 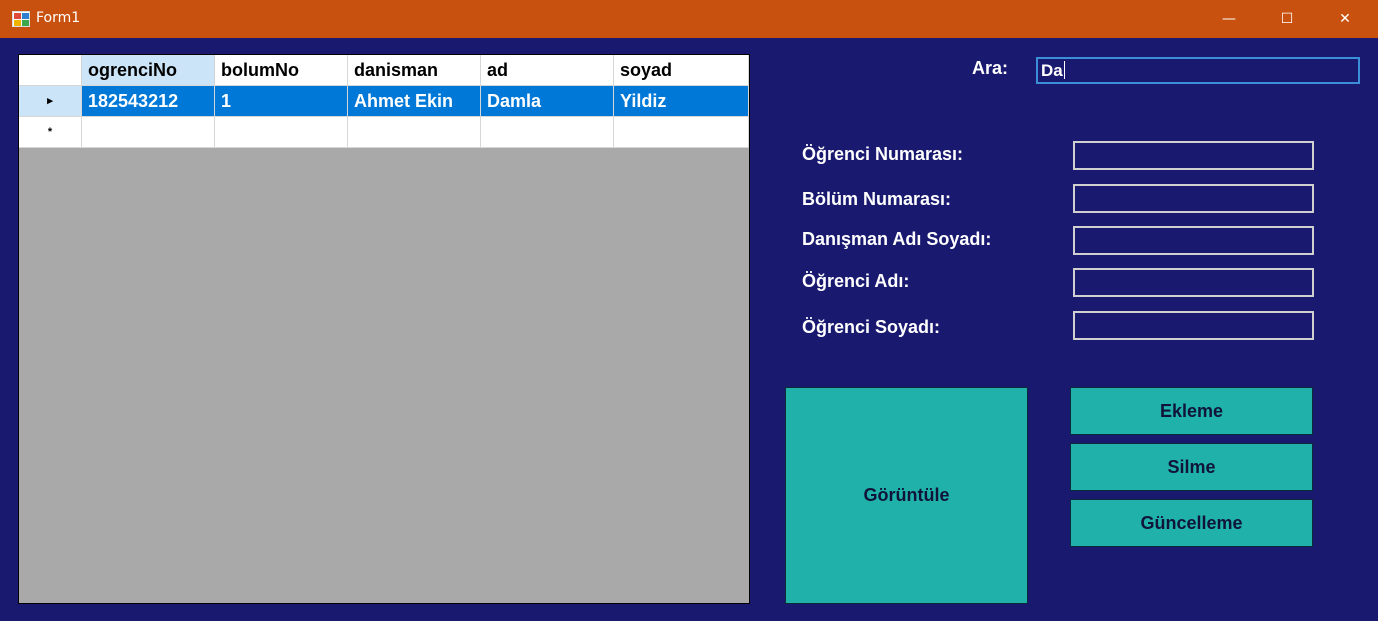 I want to click on bolum-no-field, so click(x=1193, y=198).